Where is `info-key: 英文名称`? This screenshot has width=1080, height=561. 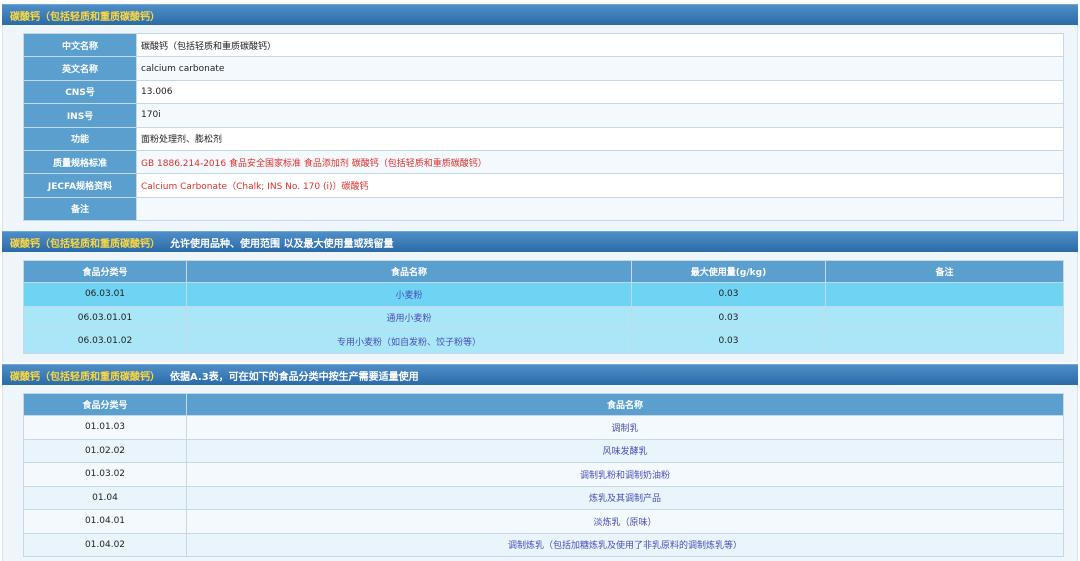
info-key: 英文名称 is located at coordinates (80, 68).